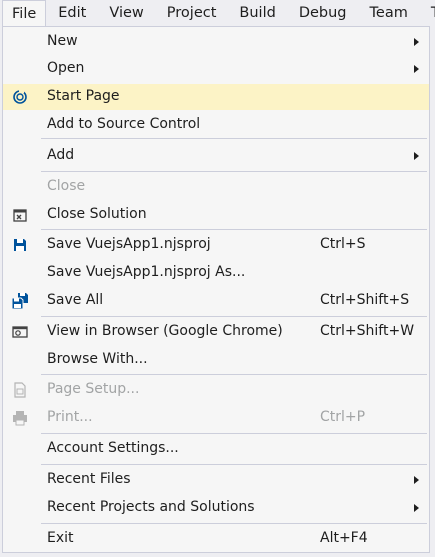 Image resolution: width=435 pixels, height=557 pixels. Describe the element at coordinates (216, 480) in the screenshot. I see `menu-item-recent-files: Recent Files` at that location.